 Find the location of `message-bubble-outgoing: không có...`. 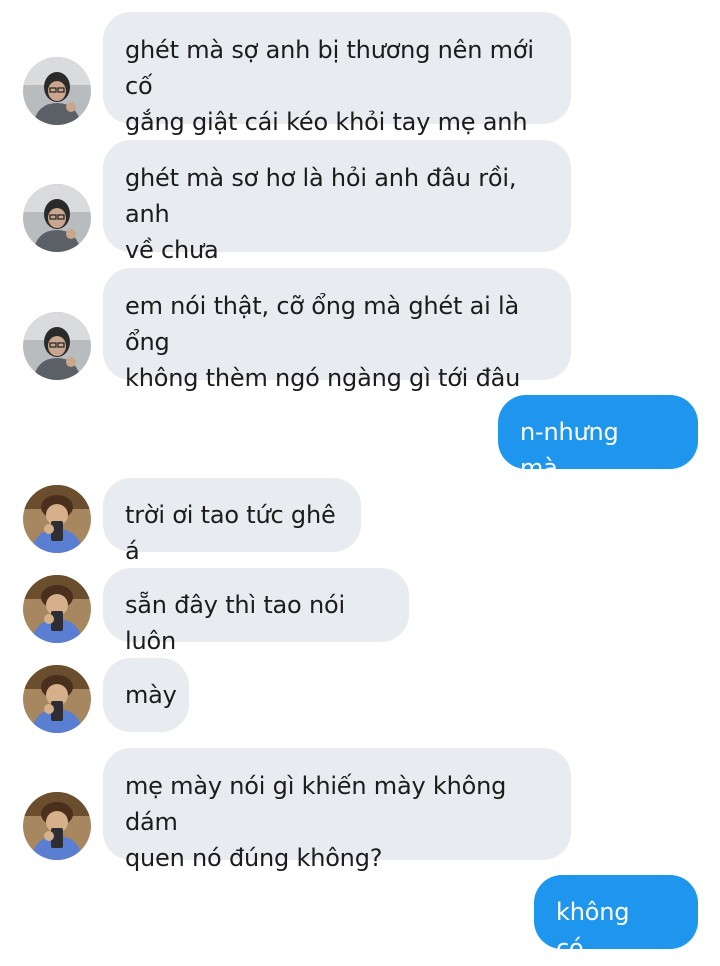

message-bubble-outgoing: không có... is located at coordinates (616, 918).